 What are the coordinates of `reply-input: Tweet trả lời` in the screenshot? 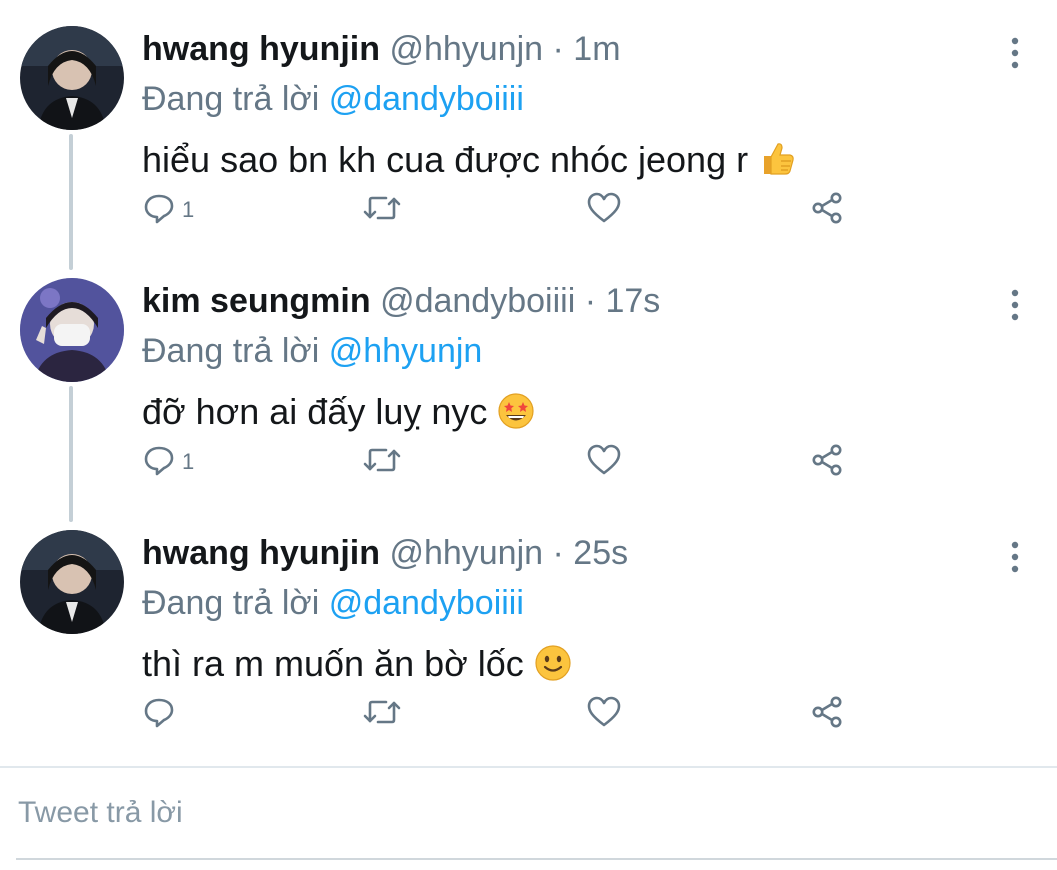 It's located at (100, 813).